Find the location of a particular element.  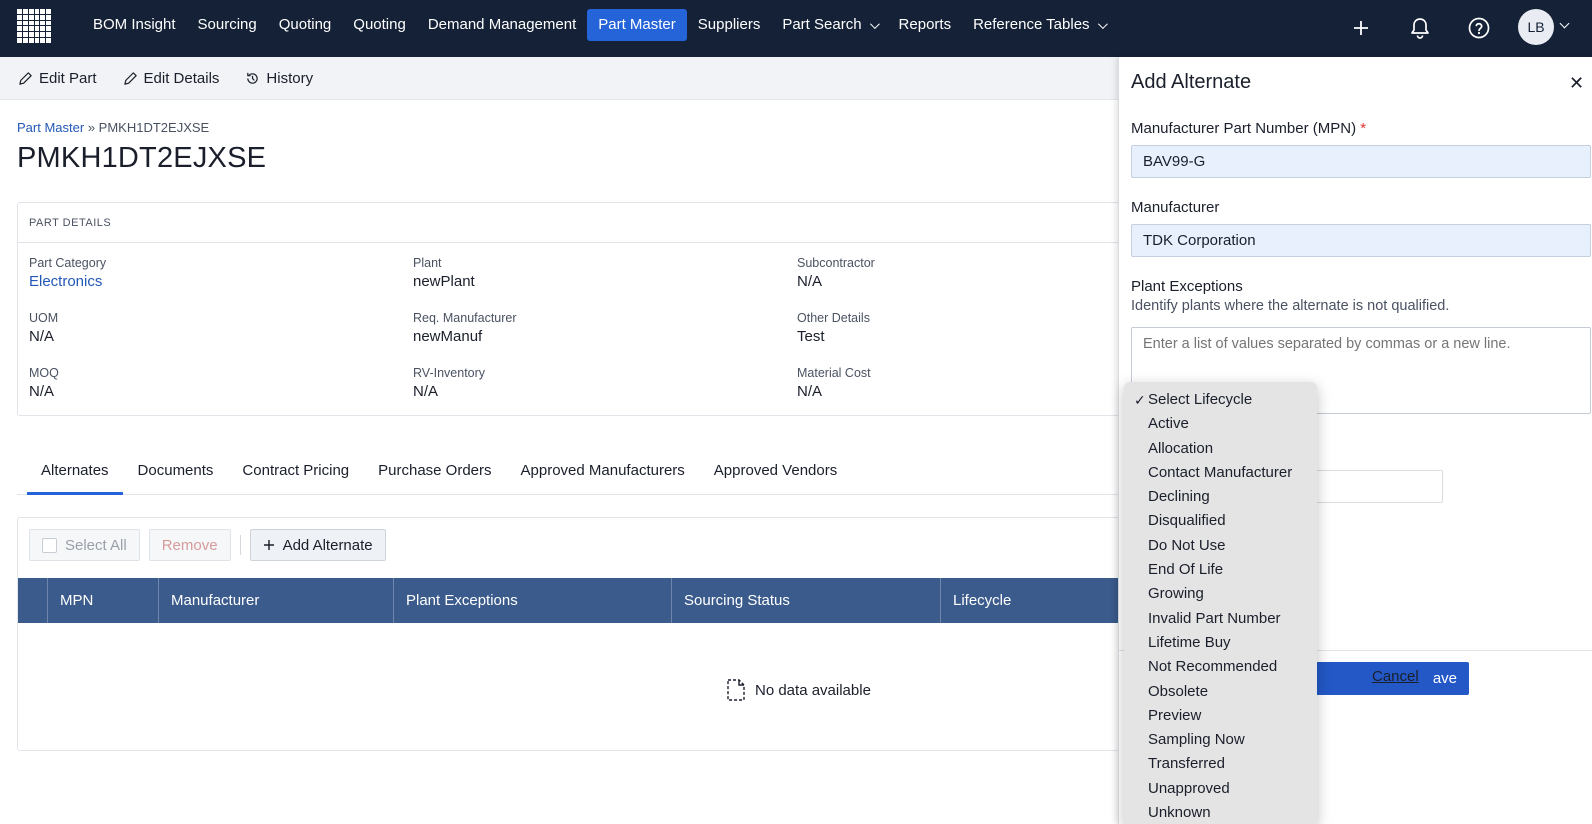

manufacturer-input is located at coordinates (1361, 240).